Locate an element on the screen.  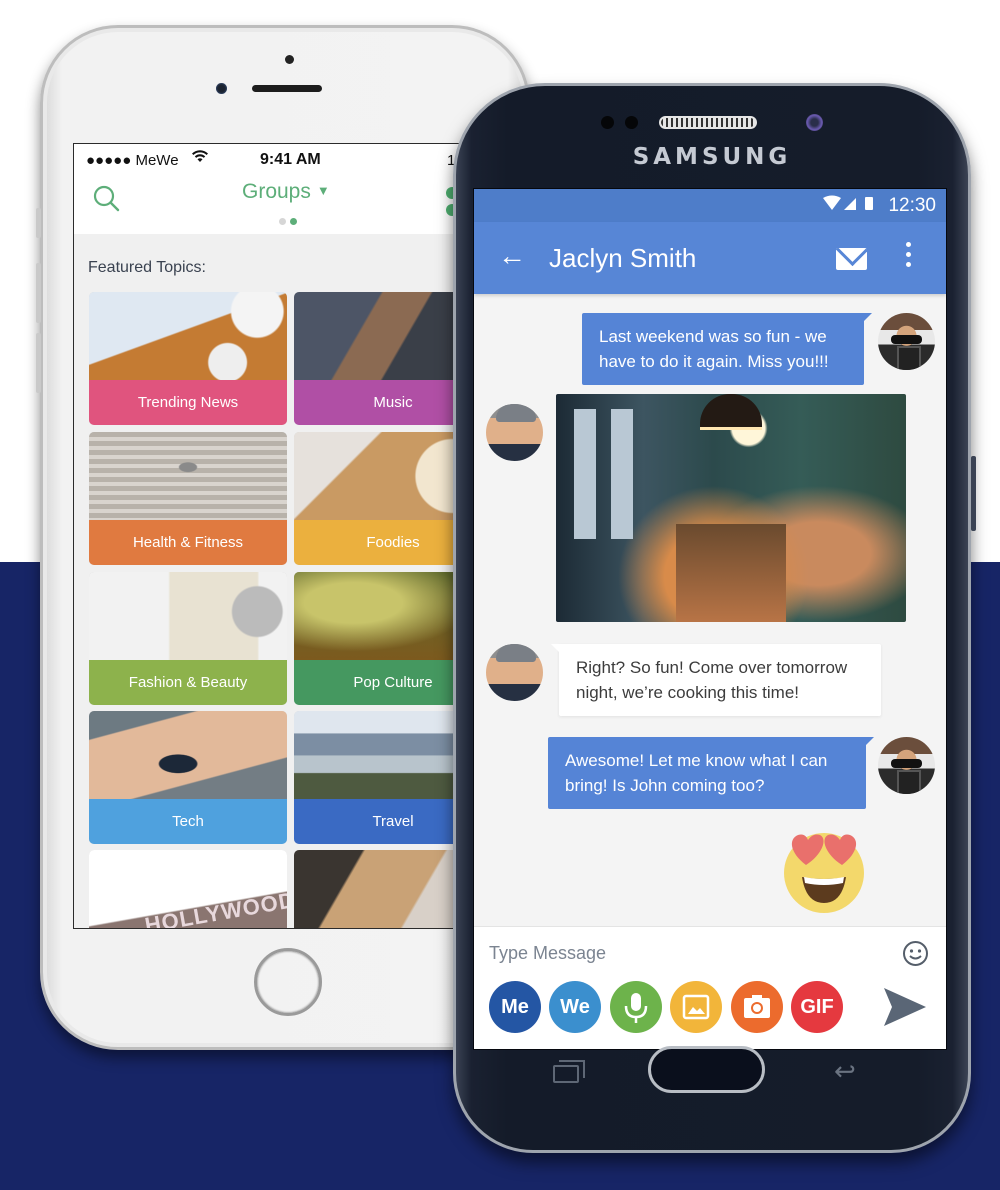
volume-up-button is located at coordinates (38, 293).